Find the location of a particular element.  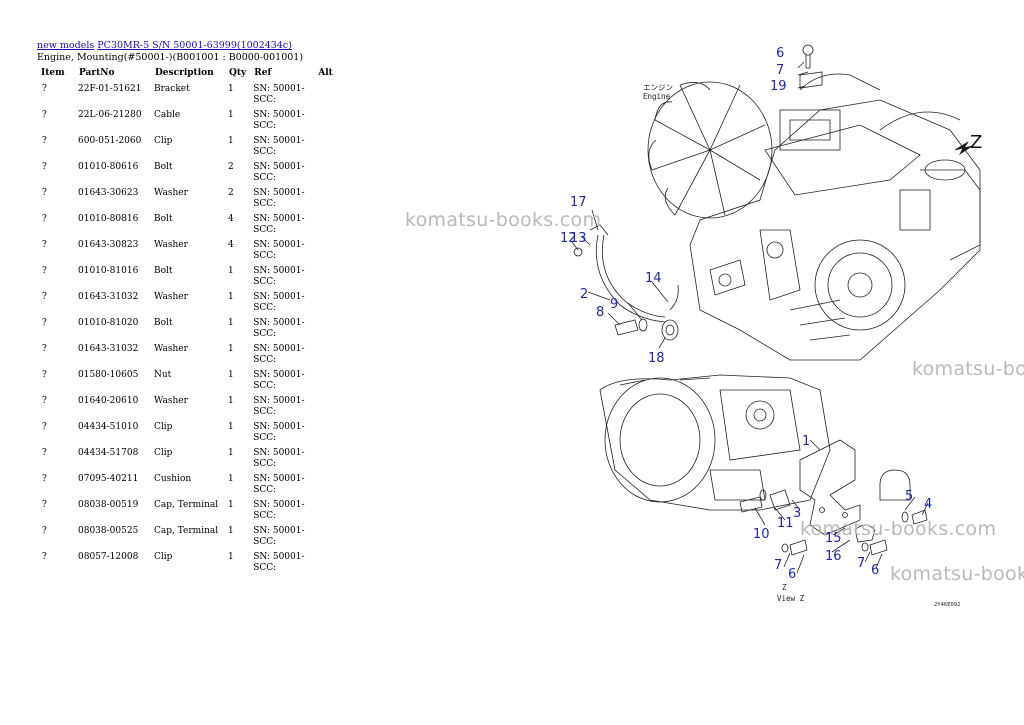

table-row: ? 01010-80616 Bolt 2 SN: 50001-SCC: is located at coordinates (188, 175).